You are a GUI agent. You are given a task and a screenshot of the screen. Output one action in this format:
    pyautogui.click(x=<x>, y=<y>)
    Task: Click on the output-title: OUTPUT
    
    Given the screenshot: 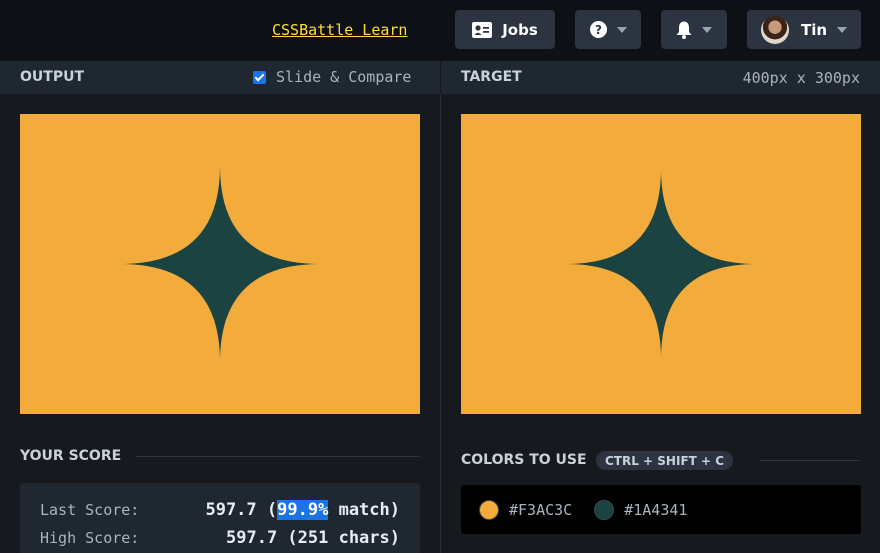 What is the action you would take?
    pyautogui.click(x=52, y=77)
    